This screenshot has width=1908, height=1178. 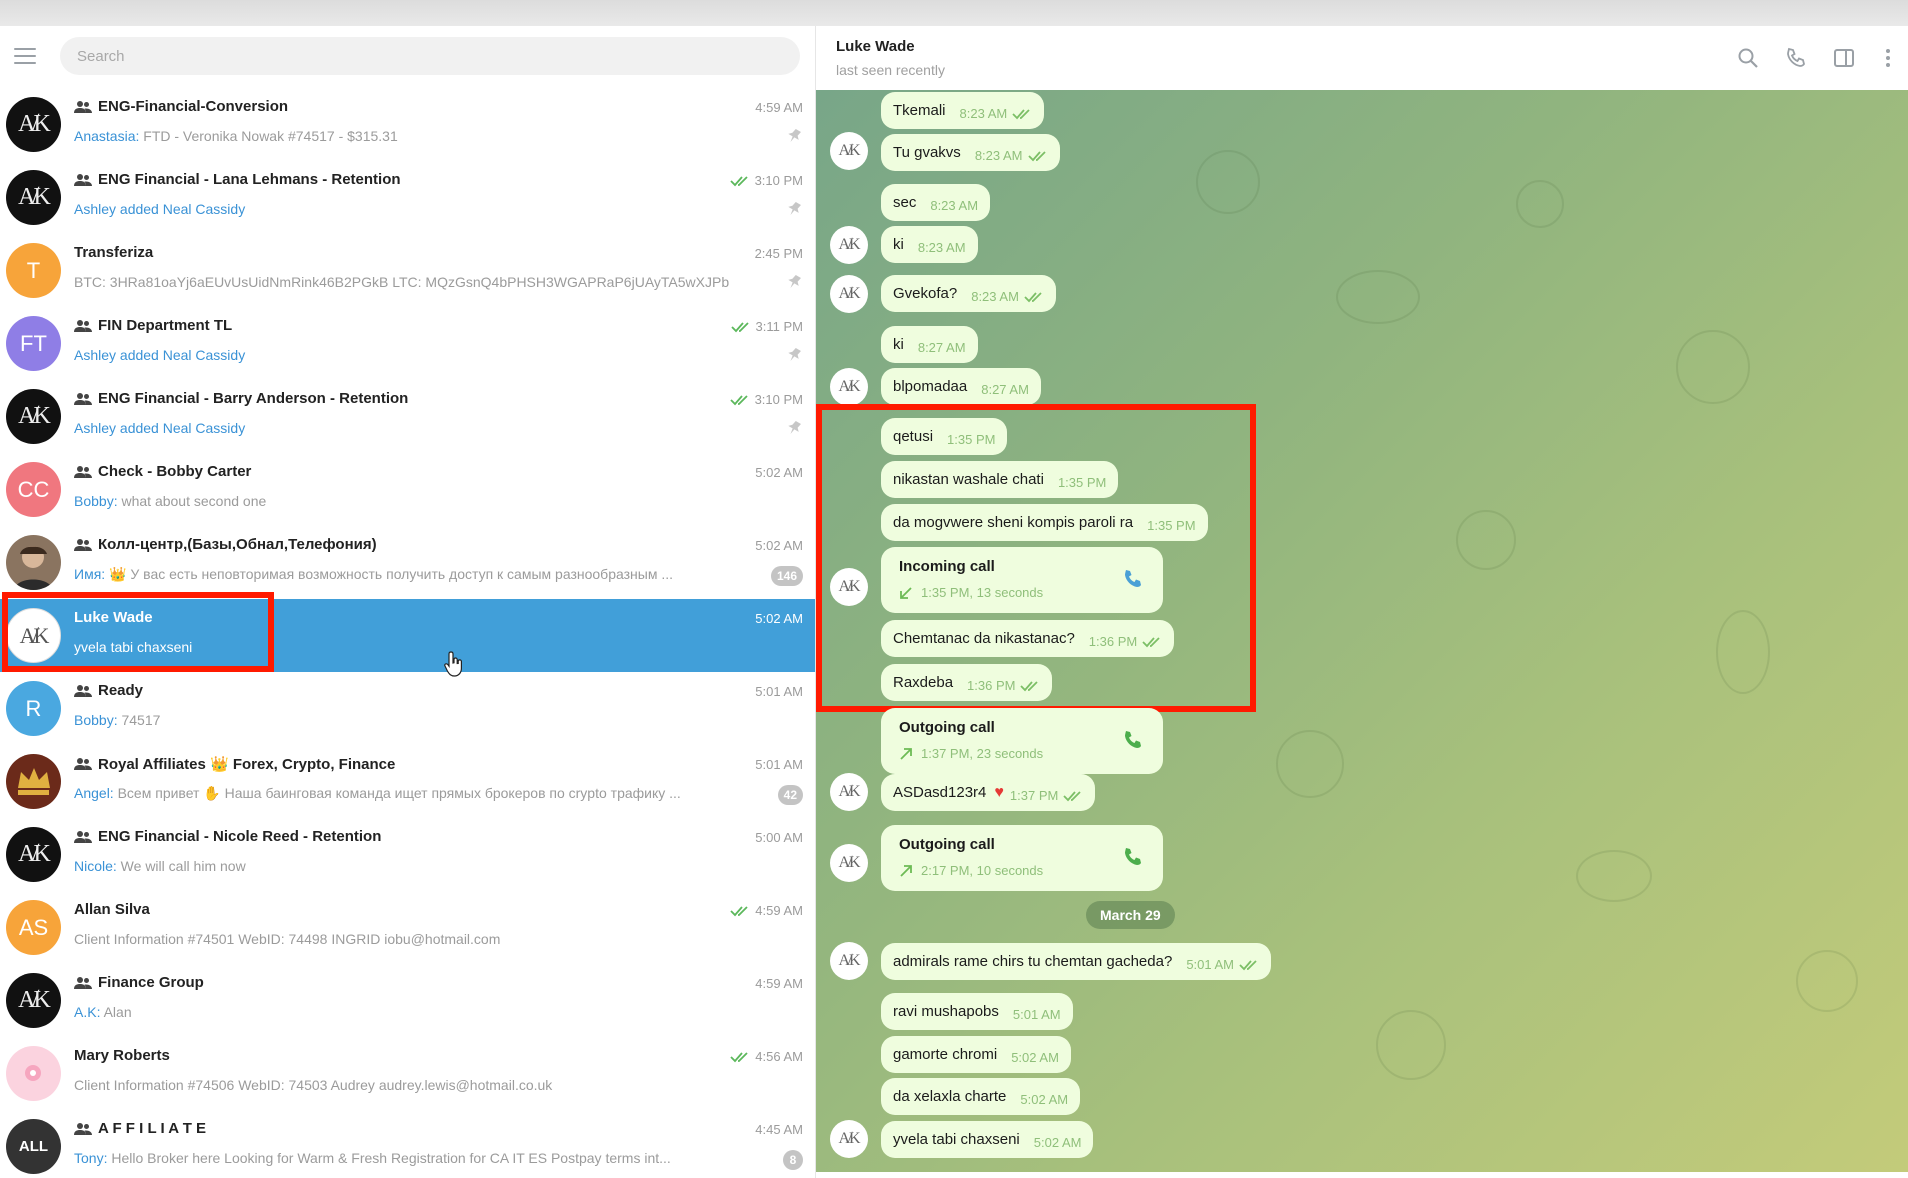 What do you see at coordinates (779, 837) in the screenshot?
I see `chat-time: 5:00 AM` at bounding box center [779, 837].